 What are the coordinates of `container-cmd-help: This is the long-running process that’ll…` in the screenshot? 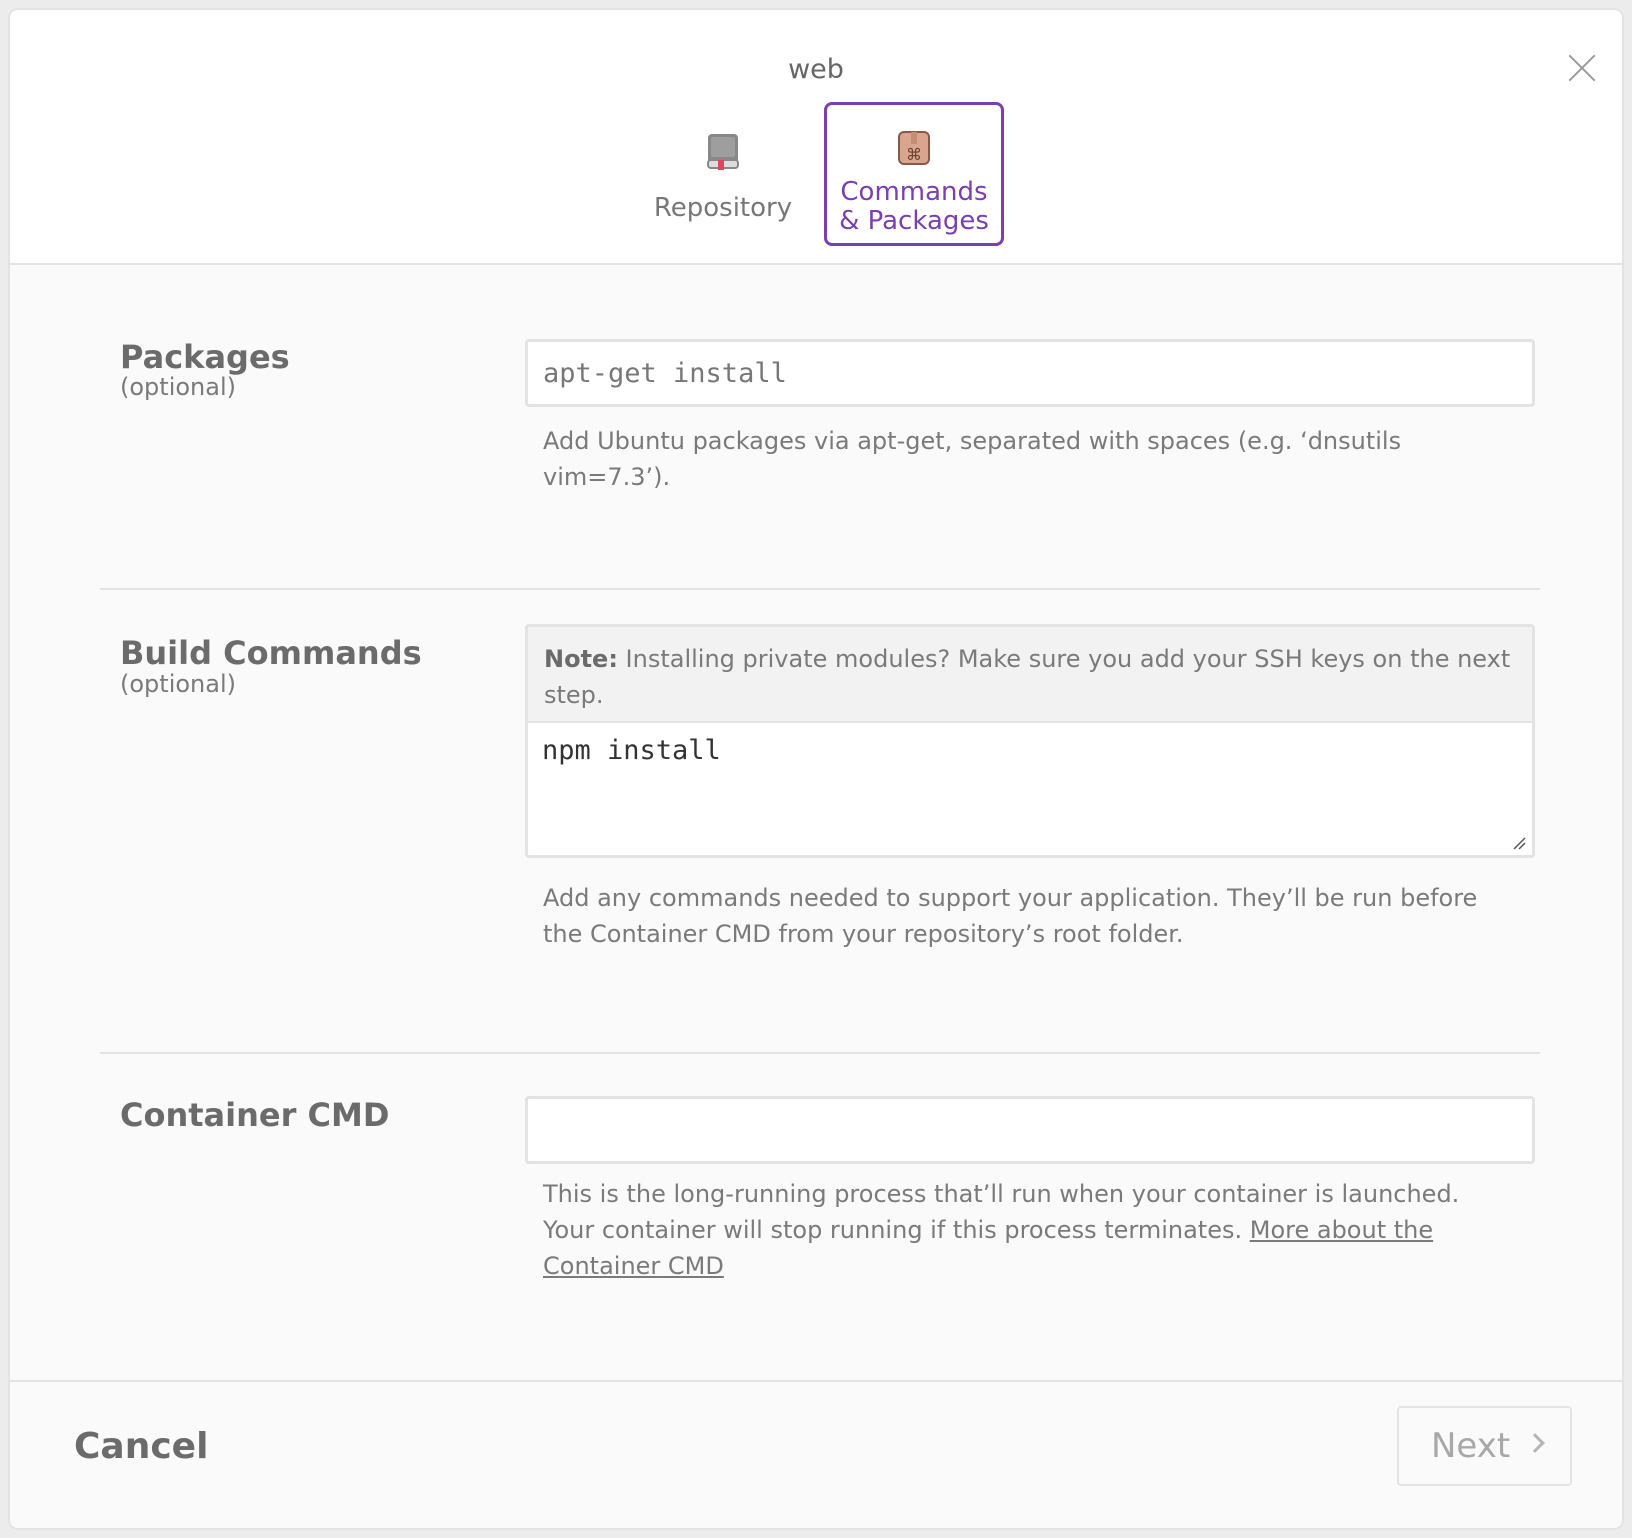 It's located at (1001, 1230).